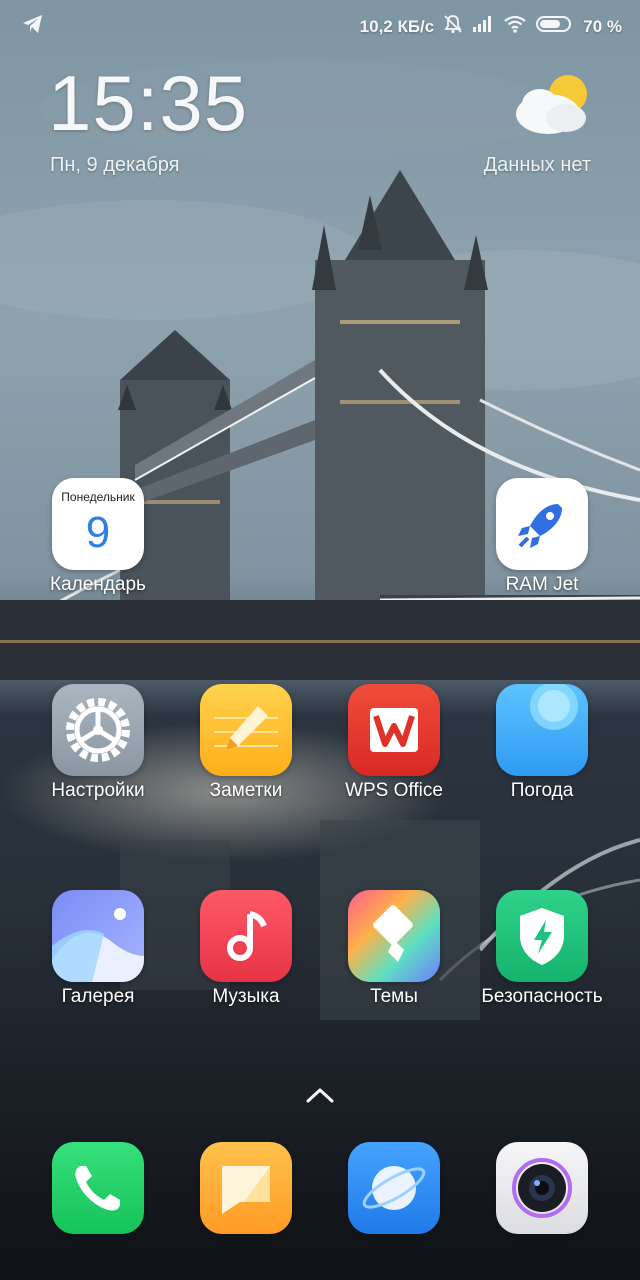 This screenshot has width=640, height=1280. I want to click on browser-icon, so click(394, 1188).